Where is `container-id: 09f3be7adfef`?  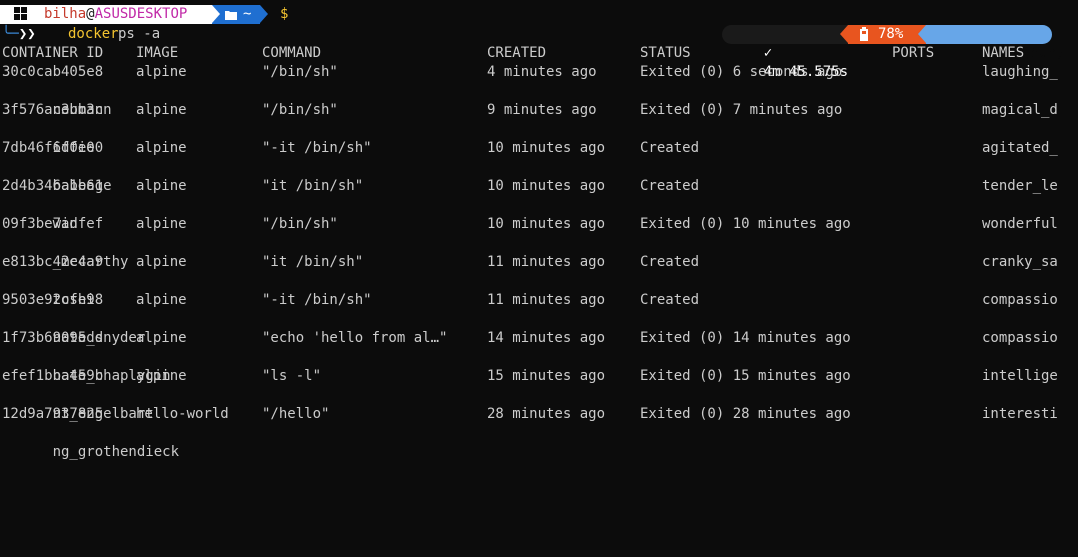 container-id: 09f3be7adfef is located at coordinates (53, 224).